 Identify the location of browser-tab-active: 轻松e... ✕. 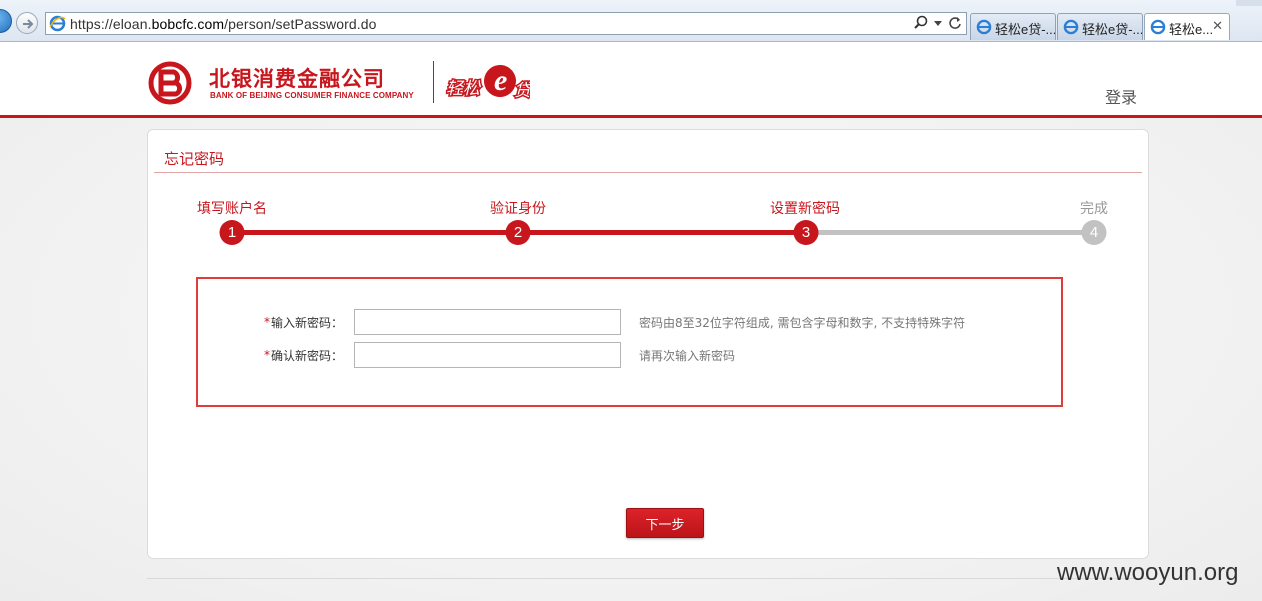
(1187, 26).